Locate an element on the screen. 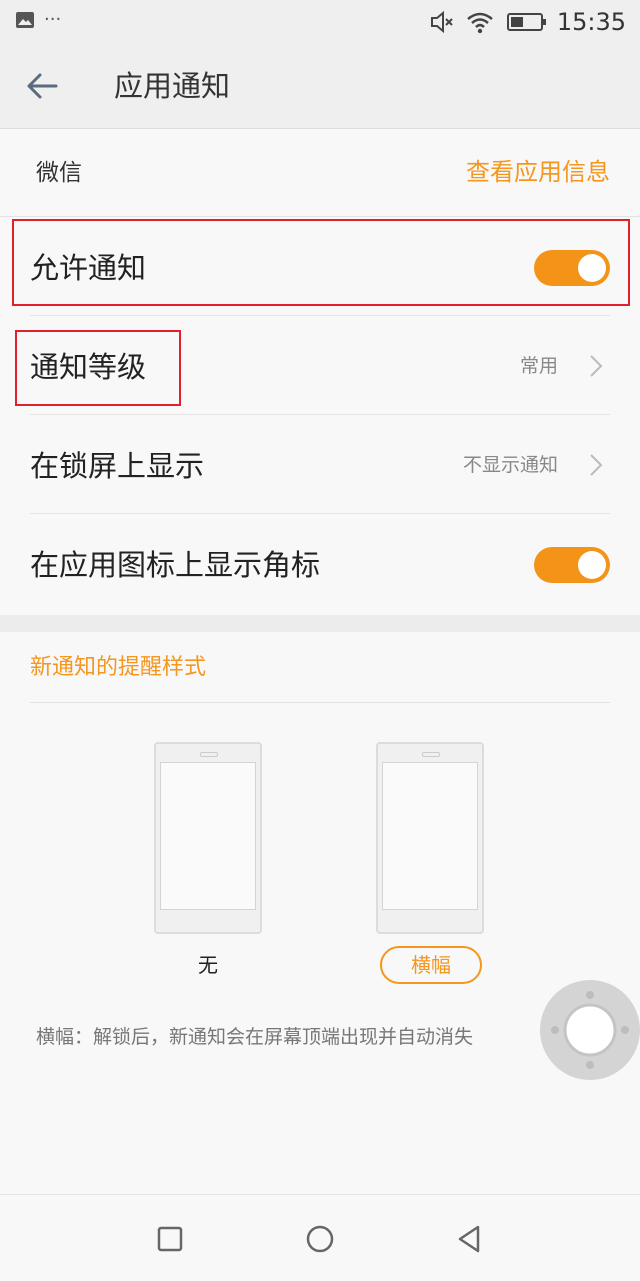 Image resolution: width=640 pixels, height=1281 pixels. square-icon is located at coordinates (170, 1239).